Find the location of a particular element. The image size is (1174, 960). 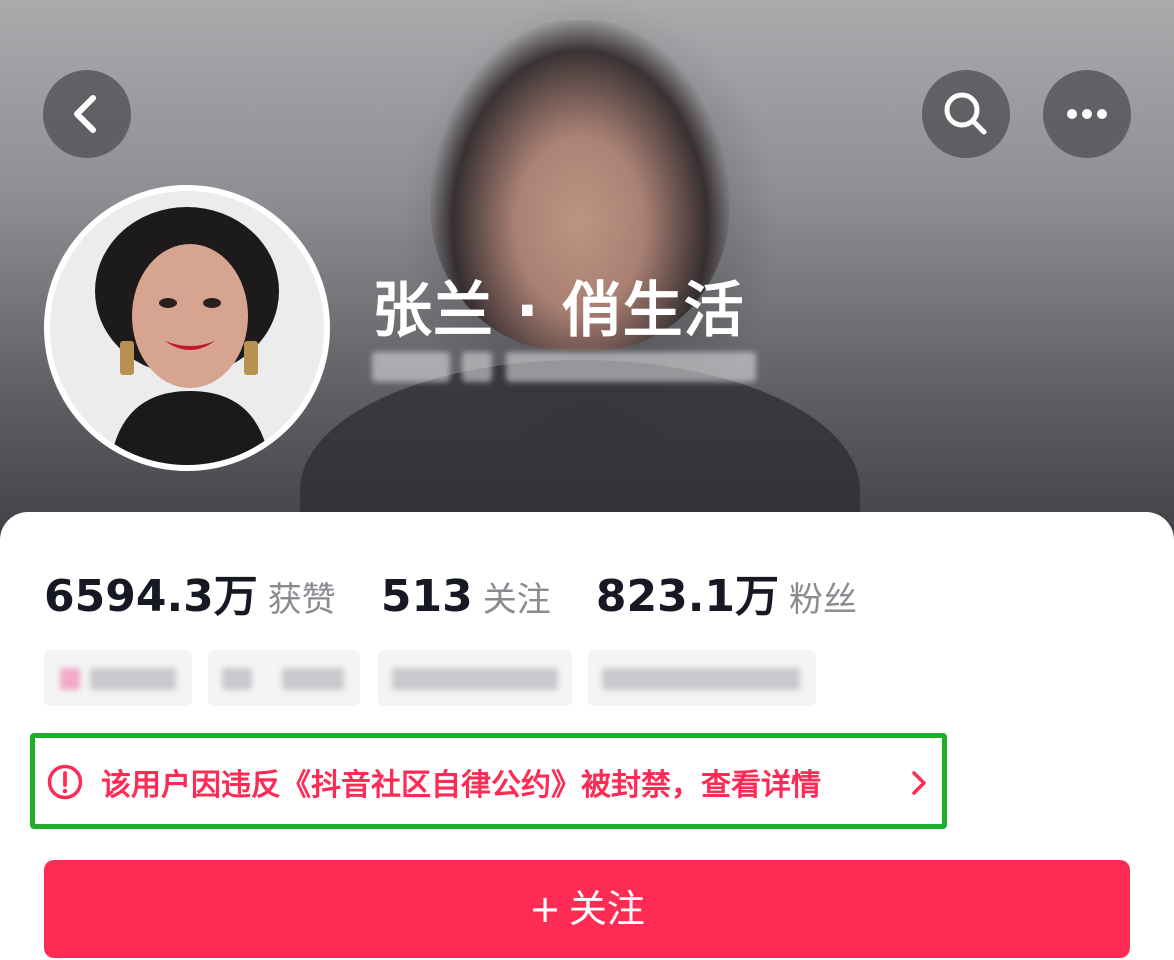

stat-label: 获赞 is located at coordinates (301, 600).